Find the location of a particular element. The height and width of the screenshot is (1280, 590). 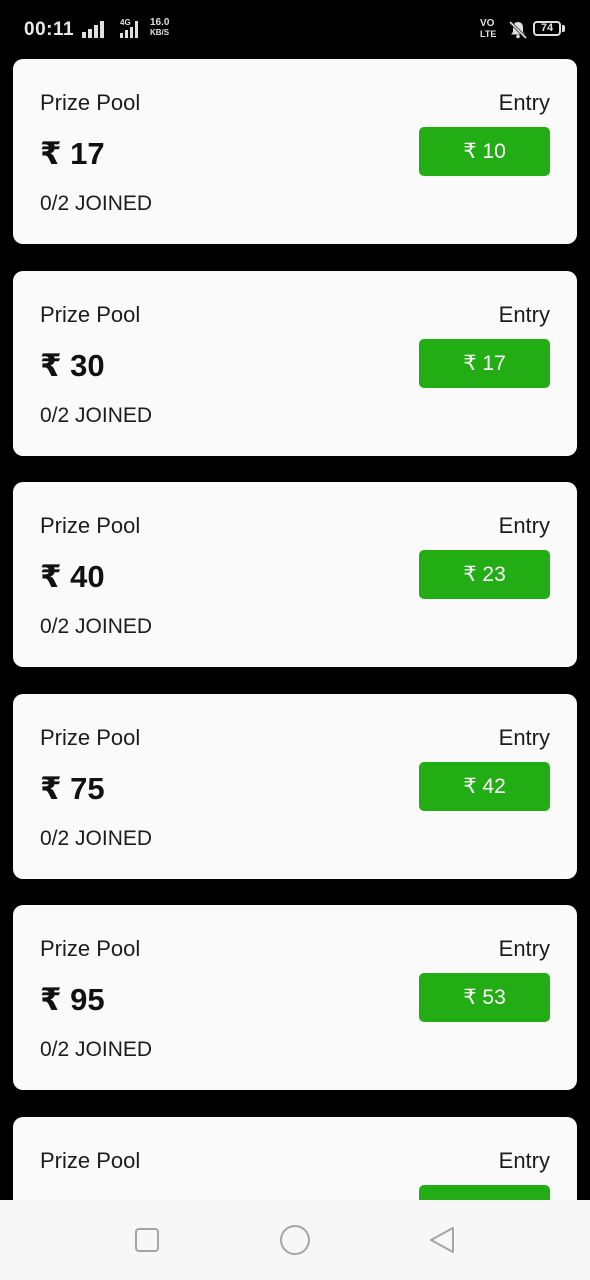

navigation-bar is located at coordinates (295, 1240).